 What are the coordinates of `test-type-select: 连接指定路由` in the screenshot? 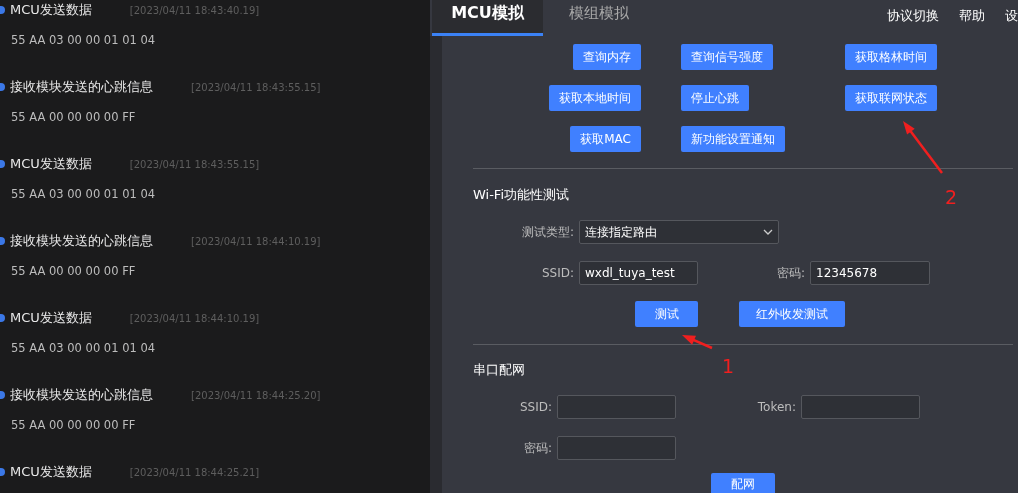 It's located at (679, 232).